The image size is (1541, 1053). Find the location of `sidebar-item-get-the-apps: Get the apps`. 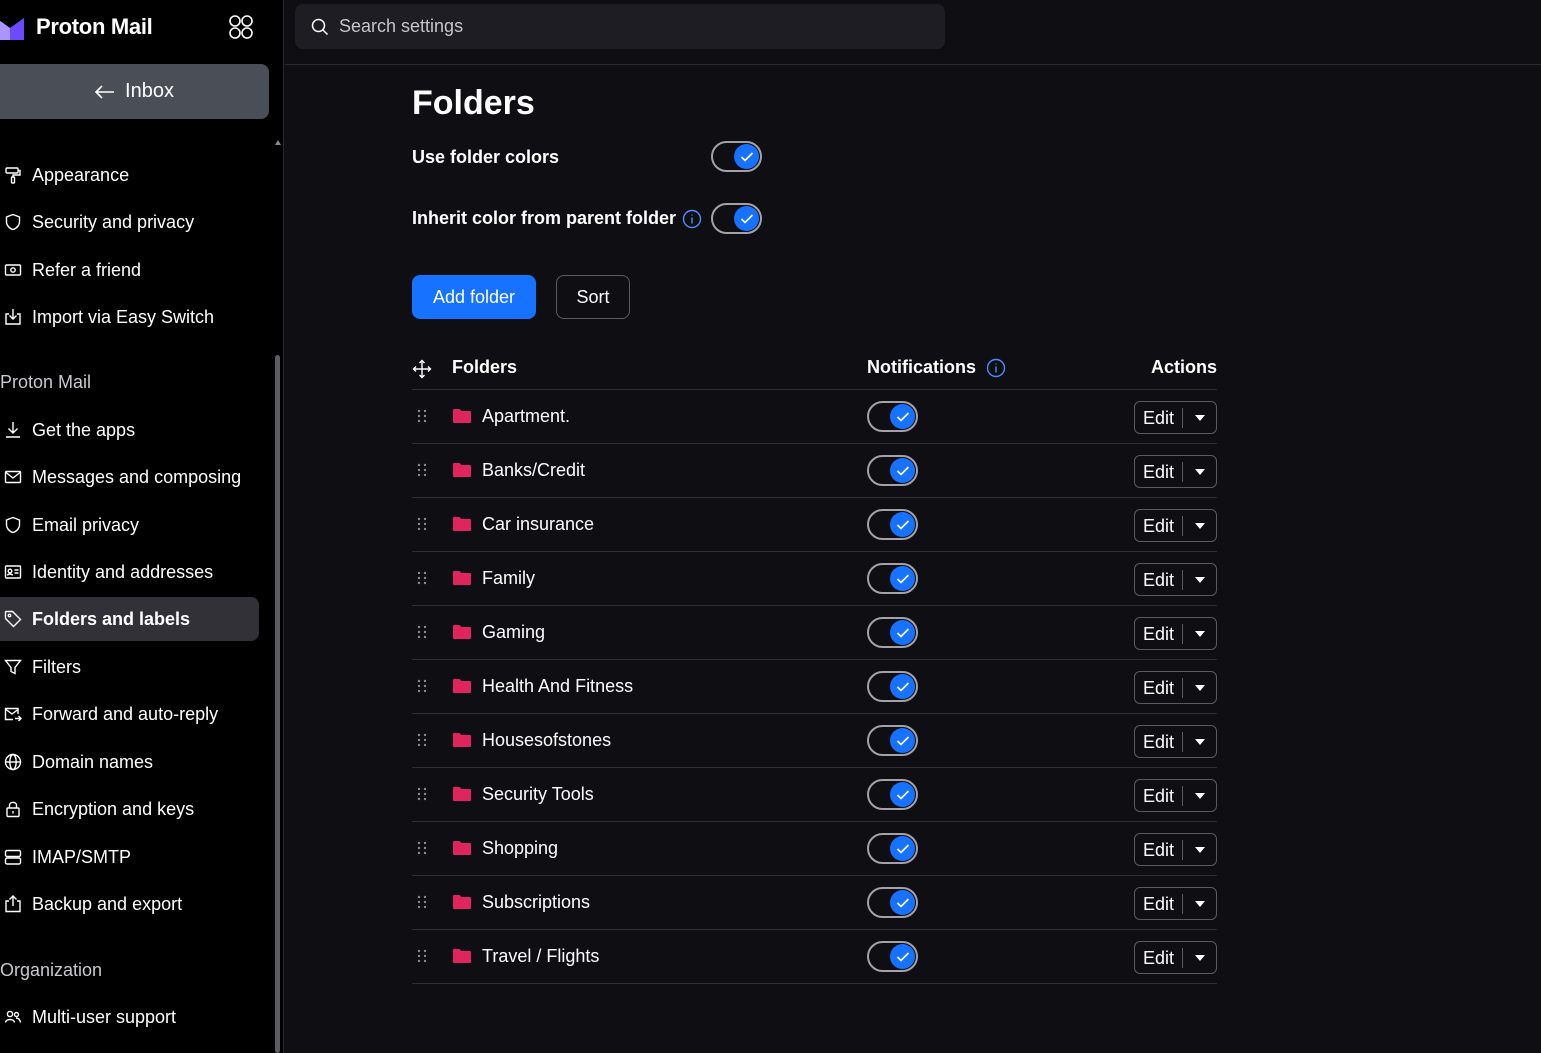

sidebar-item-get-the-apps: Get the apps is located at coordinates (129, 430).